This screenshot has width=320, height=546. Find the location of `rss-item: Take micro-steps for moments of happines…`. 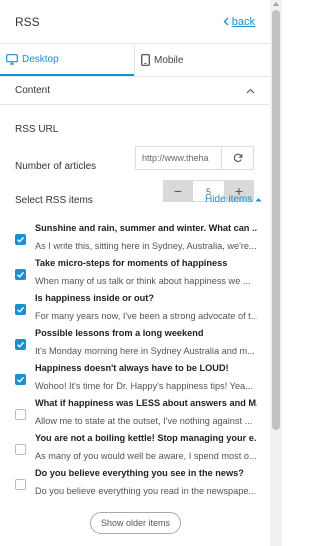

rss-item: Take micro-steps for moments of happines… is located at coordinates (137, 276).